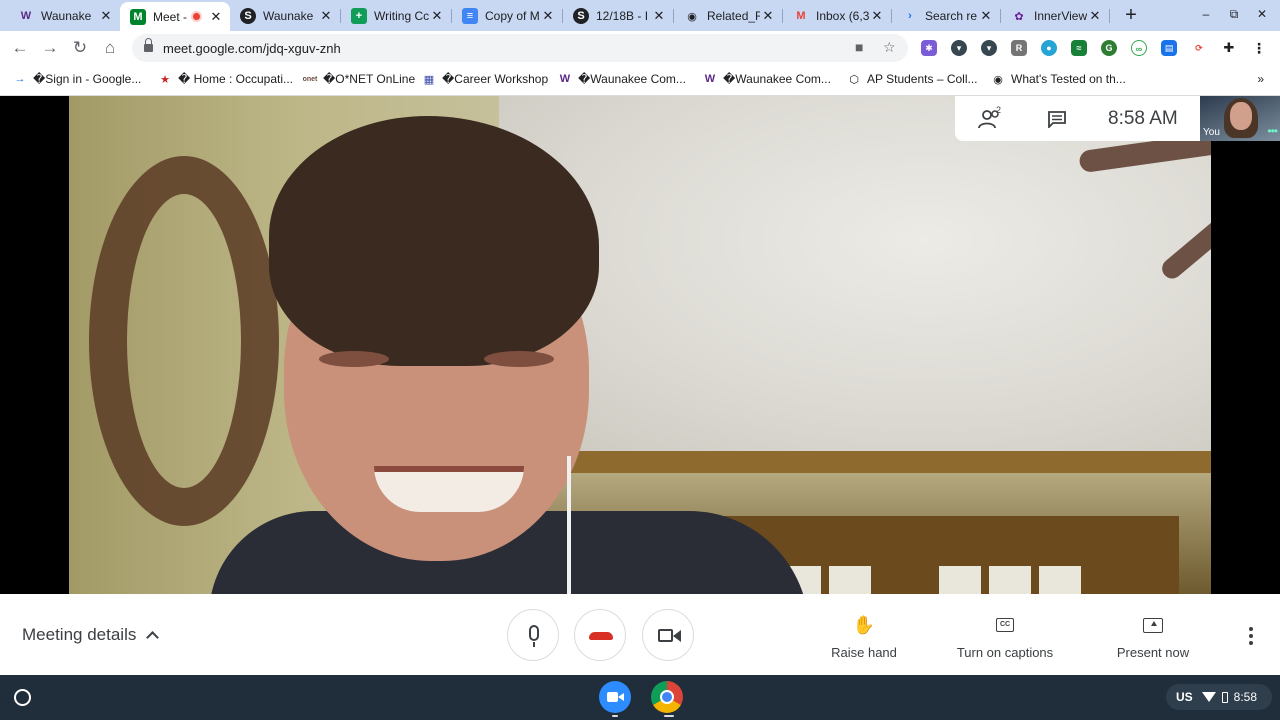  Describe the element at coordinates (951, 16) in the screenshot. I see `tab-title: Search re` at that location.